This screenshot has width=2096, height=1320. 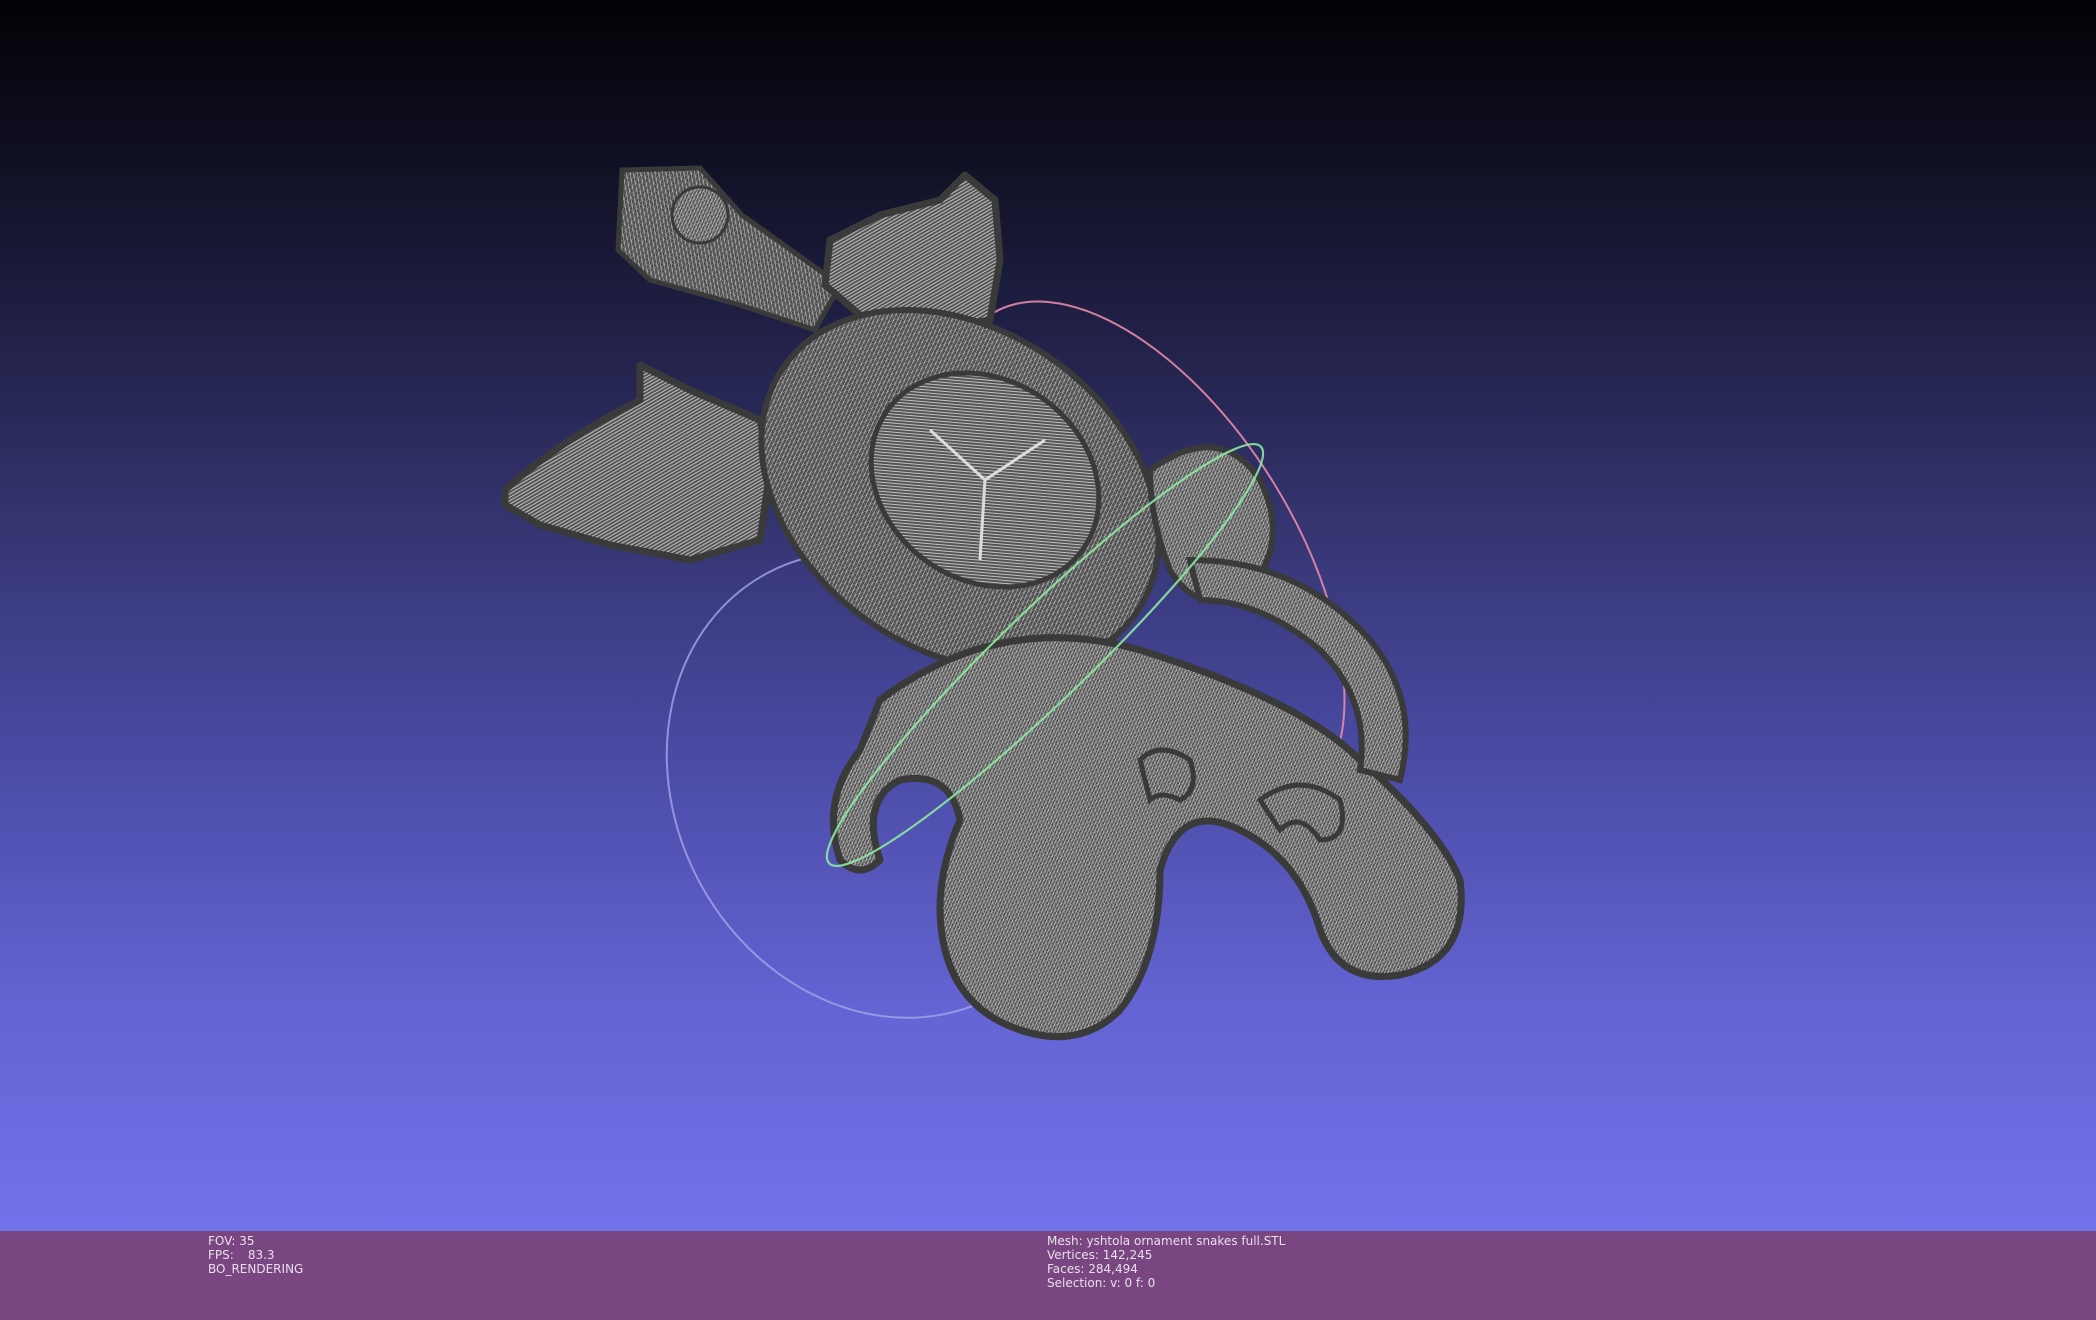 What do you see at coordinates (637, 462) in the screenshot?
I see `mesh-left-wing` at bounding box center [637, 462].